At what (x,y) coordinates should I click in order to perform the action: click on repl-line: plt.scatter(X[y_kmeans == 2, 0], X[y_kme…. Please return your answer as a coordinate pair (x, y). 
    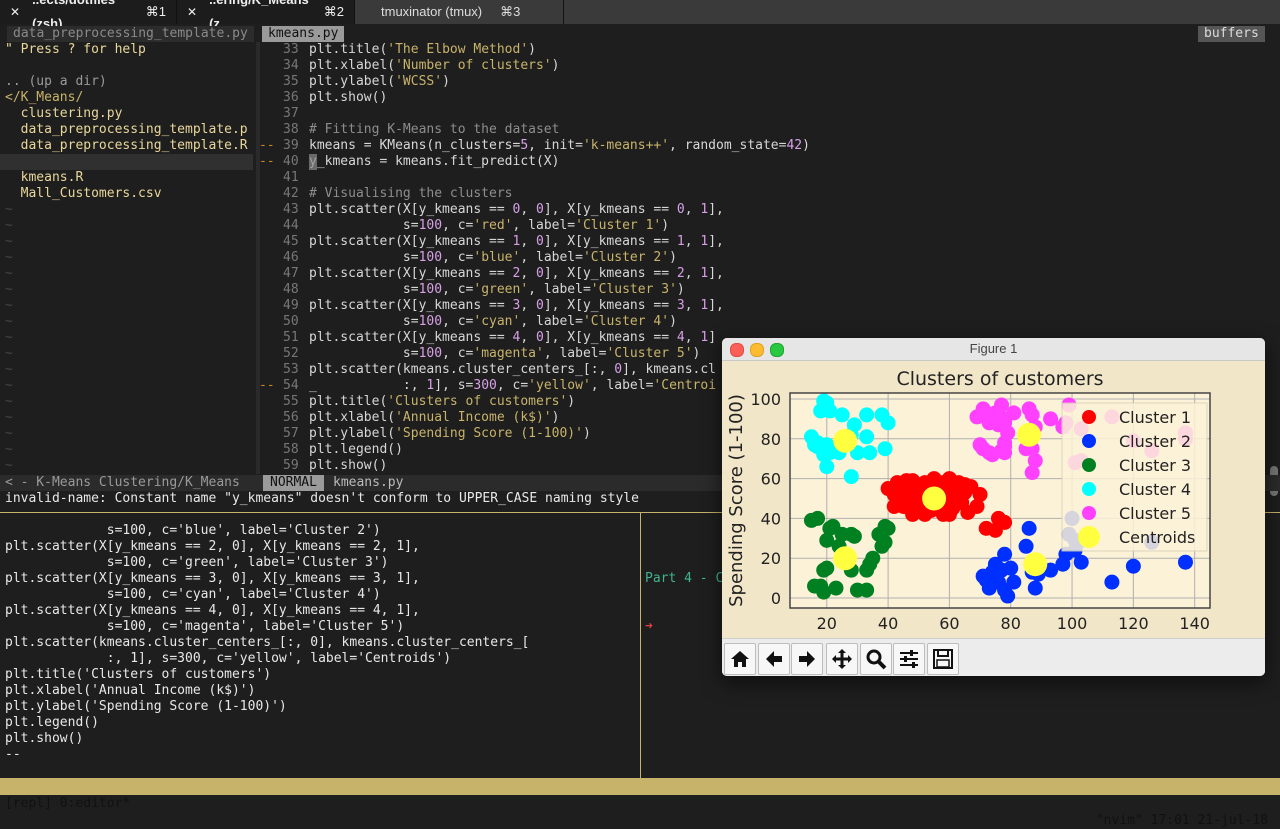
    Looking at the image, I should click on (212, 546).